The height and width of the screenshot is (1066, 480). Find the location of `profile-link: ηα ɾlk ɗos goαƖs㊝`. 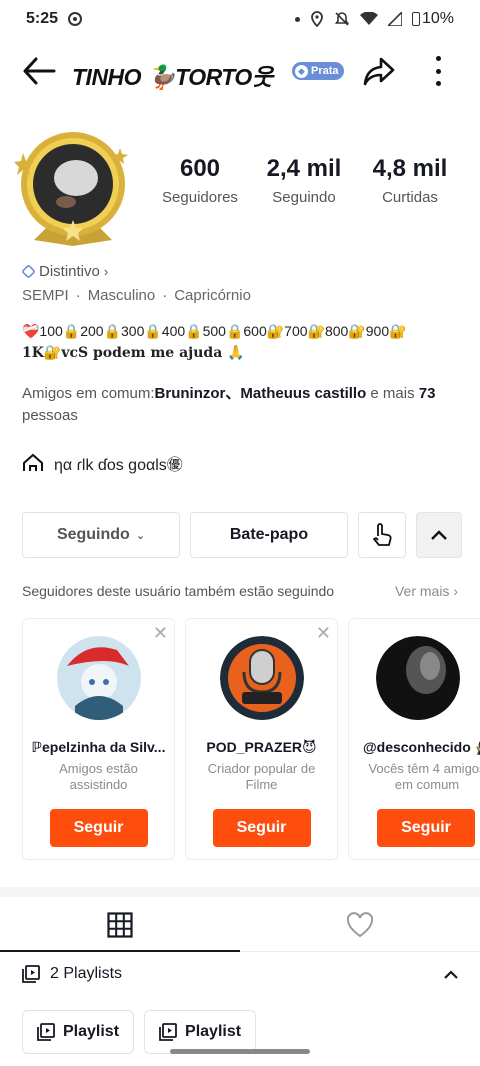

profile-link: ηα ɾlk ɗos goαƖs㊝ is located at coordinates (102, 463).